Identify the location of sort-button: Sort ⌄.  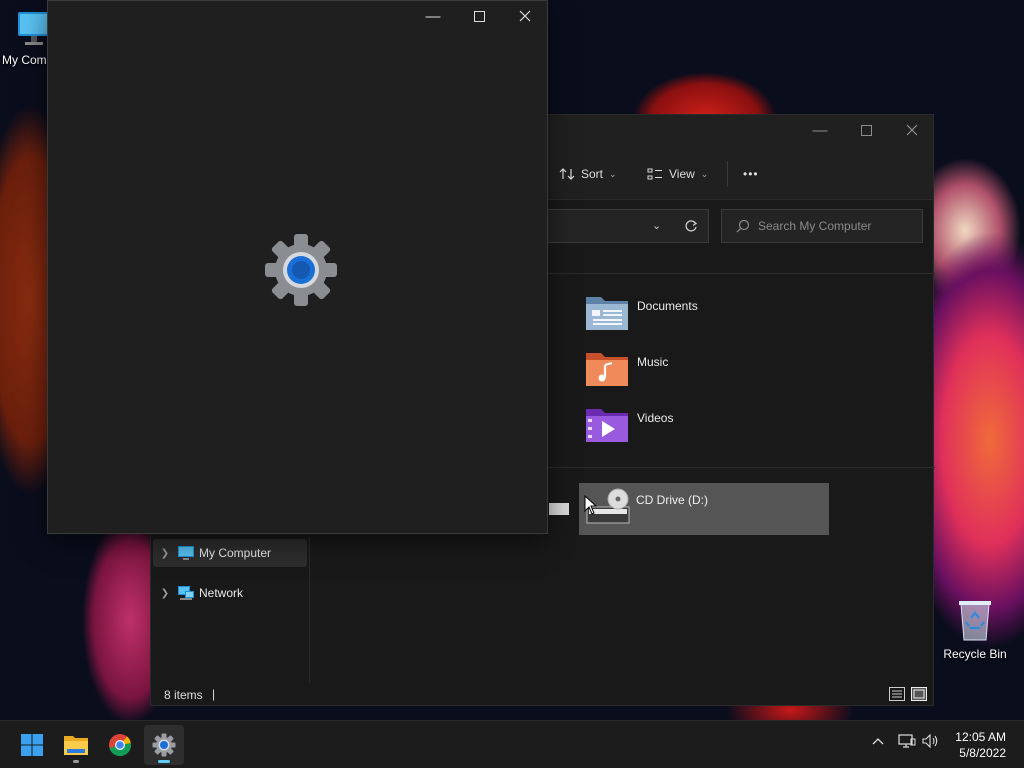
(588, 174).